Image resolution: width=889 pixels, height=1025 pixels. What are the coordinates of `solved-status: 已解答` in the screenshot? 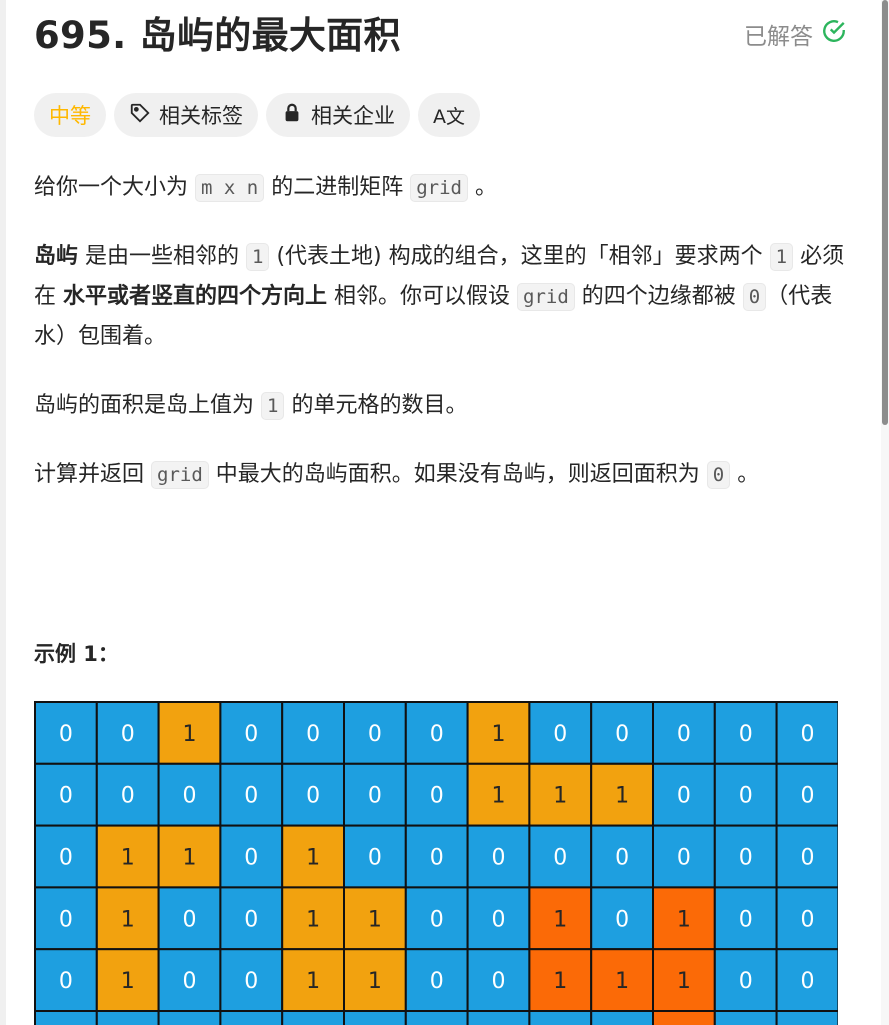 It's located at (795, 34).